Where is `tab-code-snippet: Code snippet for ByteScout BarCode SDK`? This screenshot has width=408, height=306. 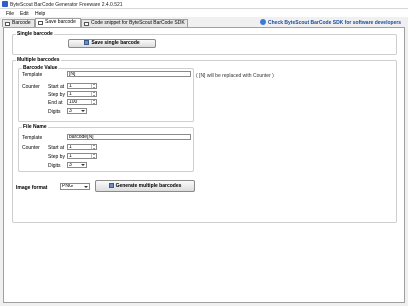 tab-code-snippet: Code snippet for ByteScout BarCode SDK is located at coordinates (134, 23).